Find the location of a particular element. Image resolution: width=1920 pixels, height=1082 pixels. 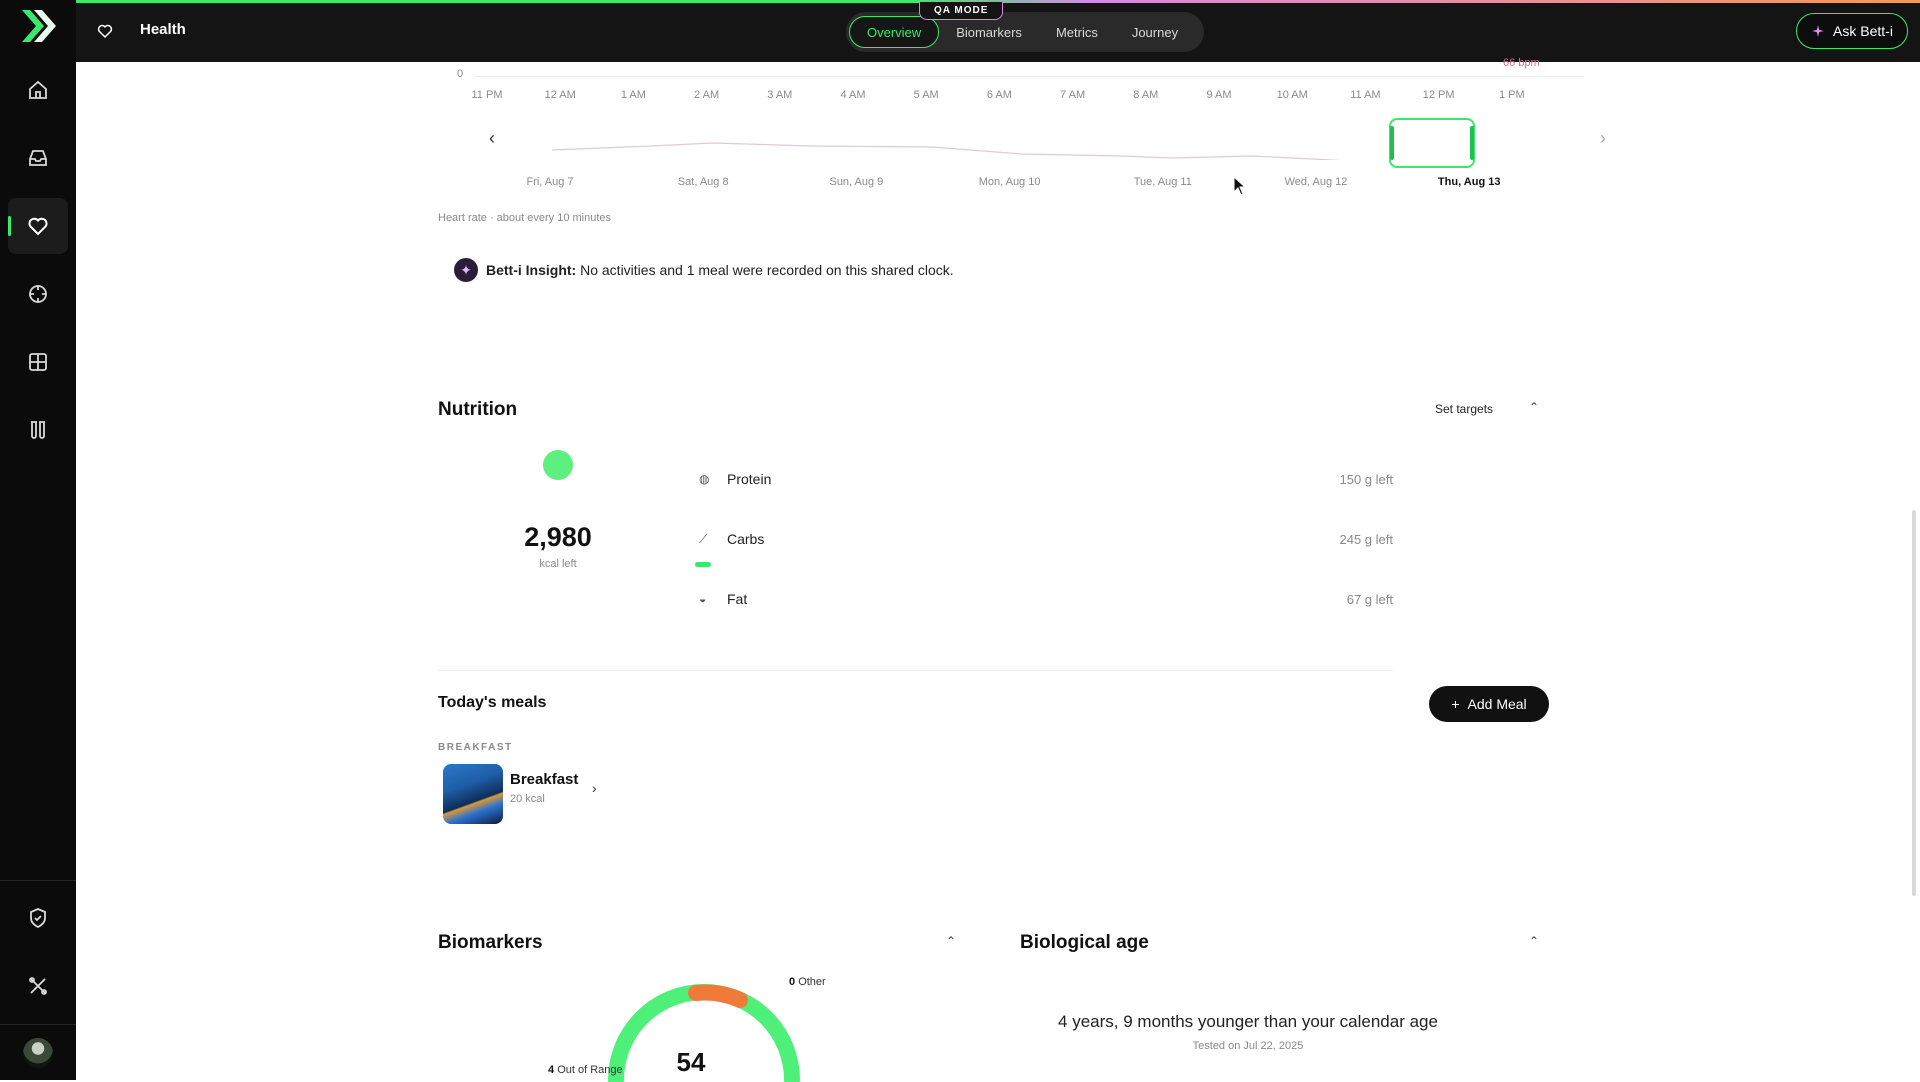

grid-icon is located at coordinates (38, 362).